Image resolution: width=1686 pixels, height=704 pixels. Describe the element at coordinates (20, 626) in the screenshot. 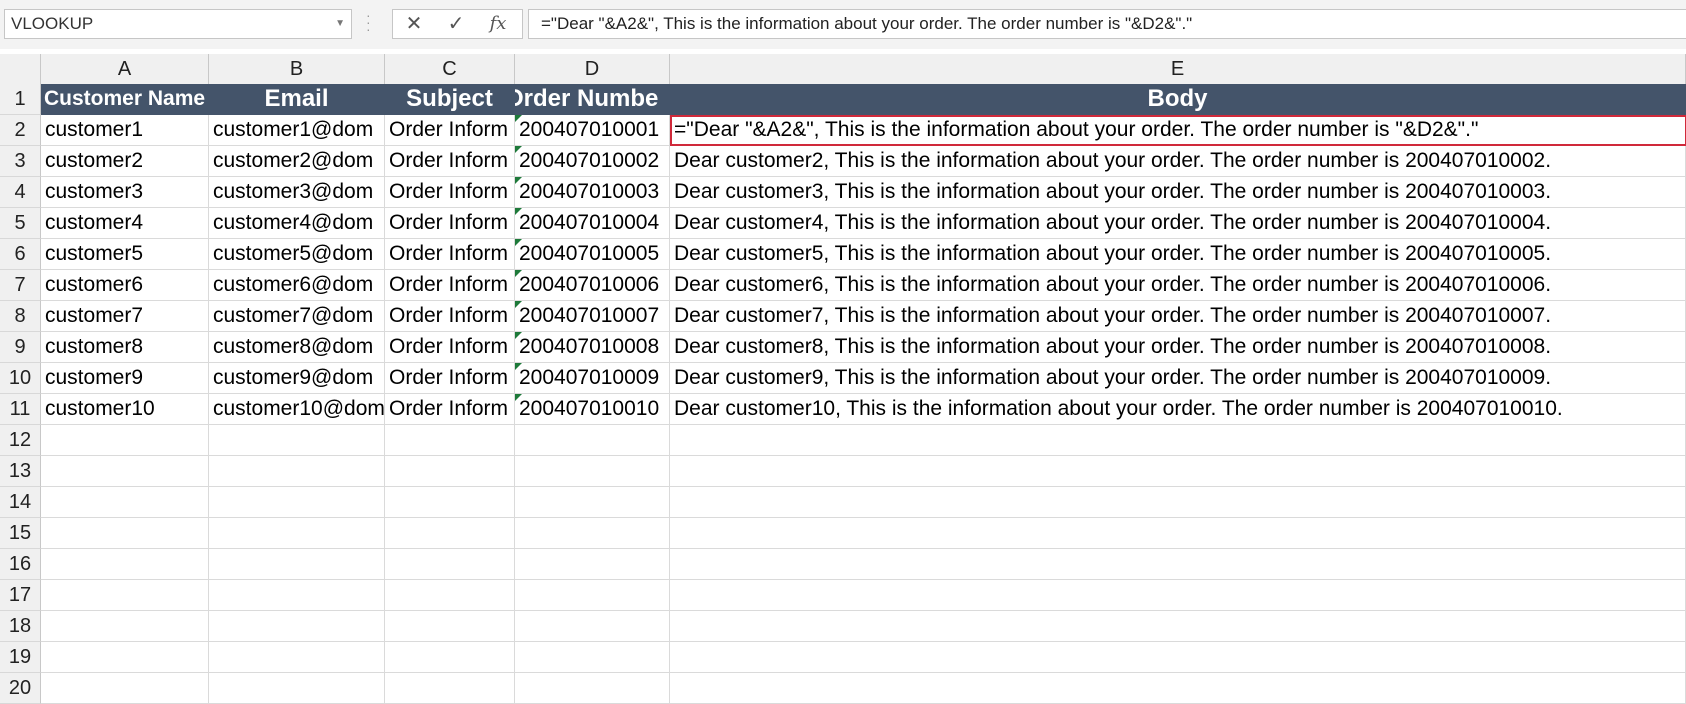

I see `row-number: 18` at that location.